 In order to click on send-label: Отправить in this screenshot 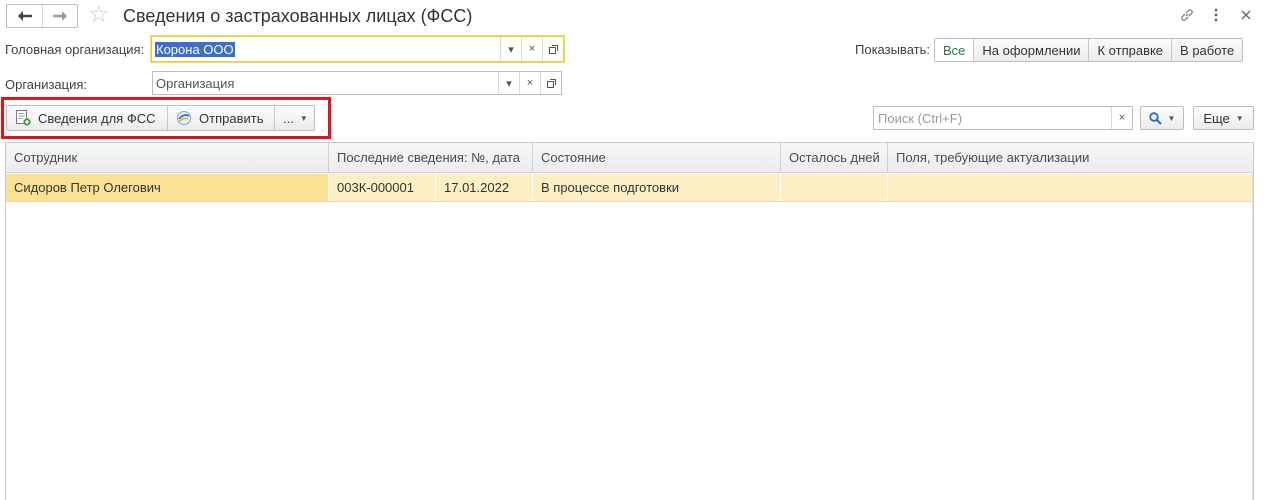, I will do `click(231, 118)`.